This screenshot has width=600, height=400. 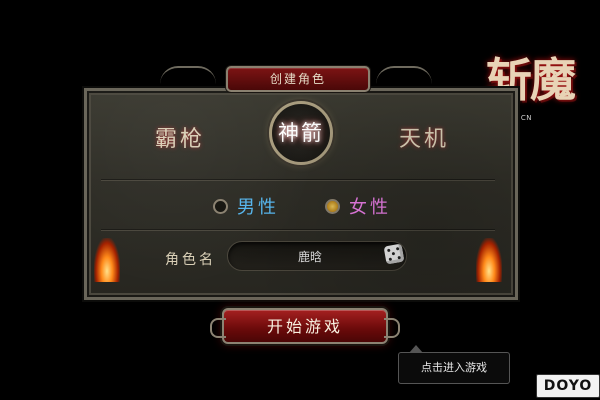 I want to click on radio-male, so click(x=220, y=206).